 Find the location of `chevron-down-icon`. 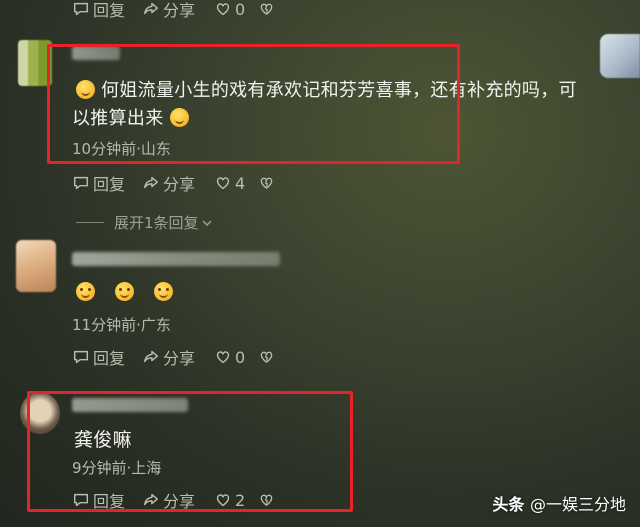

chevron-down-icon is located at coordinates (207, 222).